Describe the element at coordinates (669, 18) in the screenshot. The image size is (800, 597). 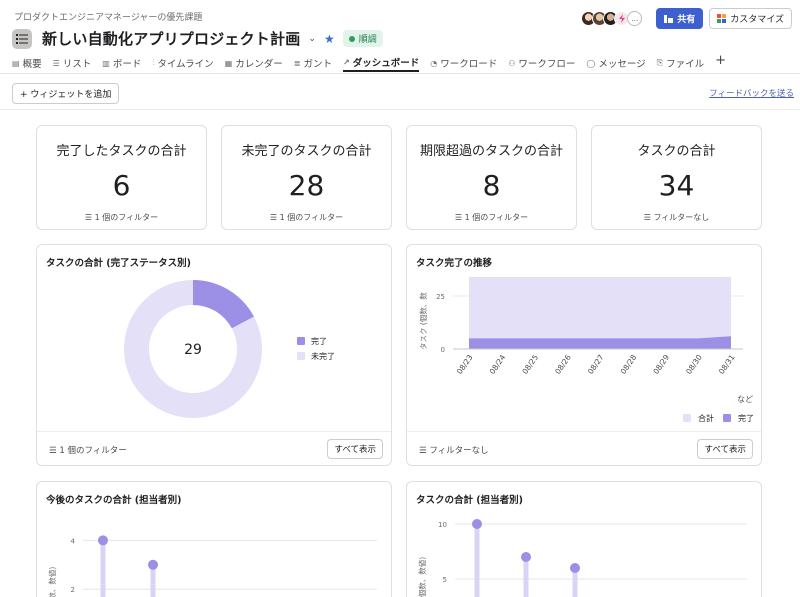
I see `share-icon` at that location.